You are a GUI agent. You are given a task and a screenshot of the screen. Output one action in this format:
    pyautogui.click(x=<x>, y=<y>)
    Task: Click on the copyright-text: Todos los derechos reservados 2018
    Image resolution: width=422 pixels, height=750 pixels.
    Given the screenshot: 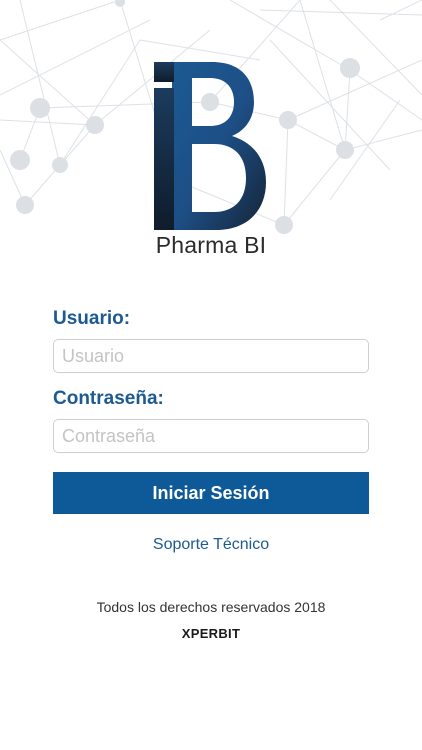 What is the action you would take?
    pyautogui.click(x=211, y=607)
    